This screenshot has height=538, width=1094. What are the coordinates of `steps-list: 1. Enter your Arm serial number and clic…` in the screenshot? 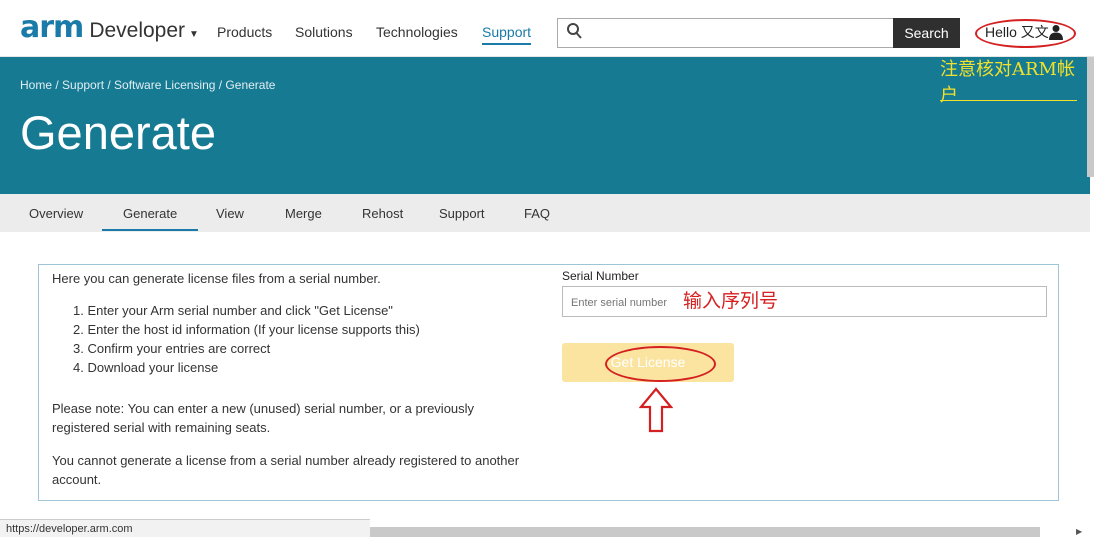 It's located at (246, 339).